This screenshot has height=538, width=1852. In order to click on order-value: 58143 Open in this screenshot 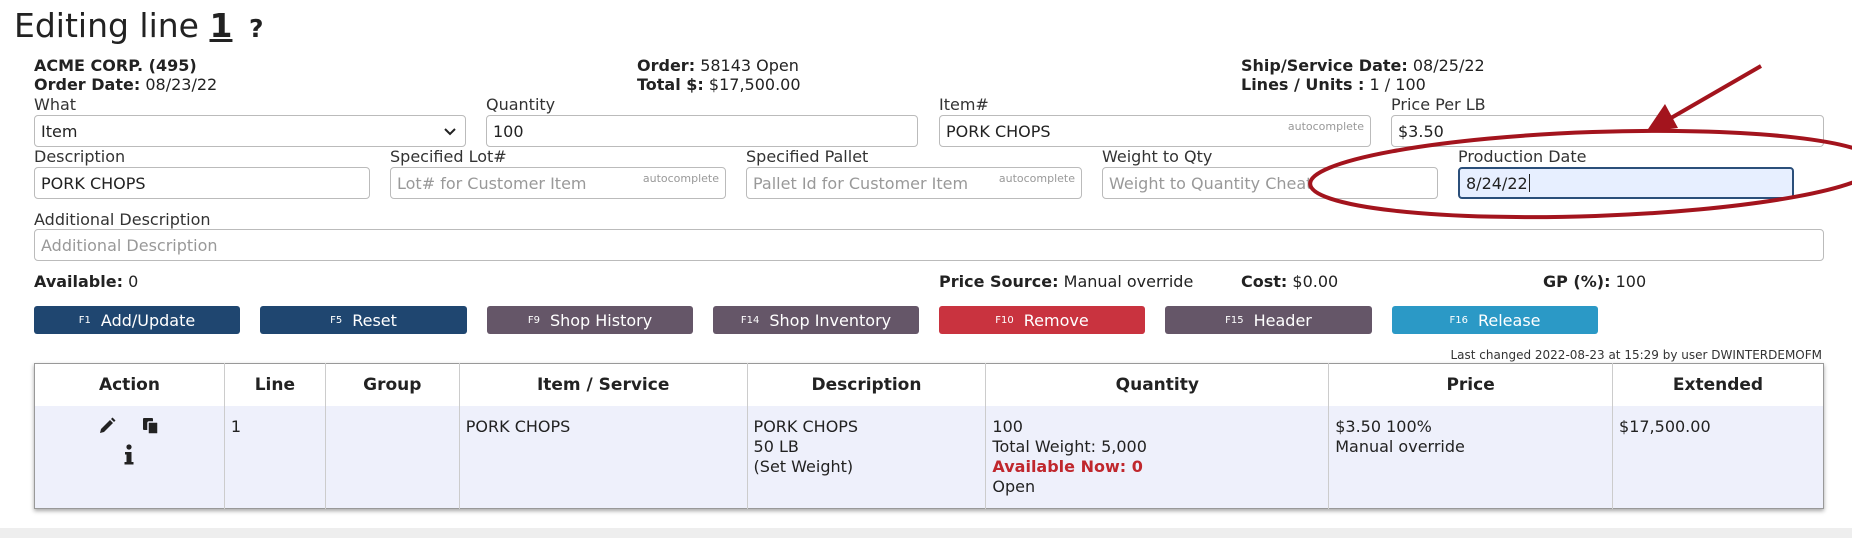, I will do `click(749, 65)`.